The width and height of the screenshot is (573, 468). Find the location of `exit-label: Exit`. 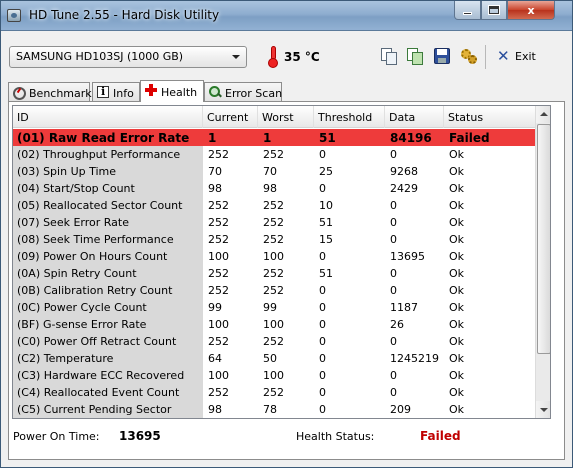

exit-label: Exit is located at coordinates (525, 56).